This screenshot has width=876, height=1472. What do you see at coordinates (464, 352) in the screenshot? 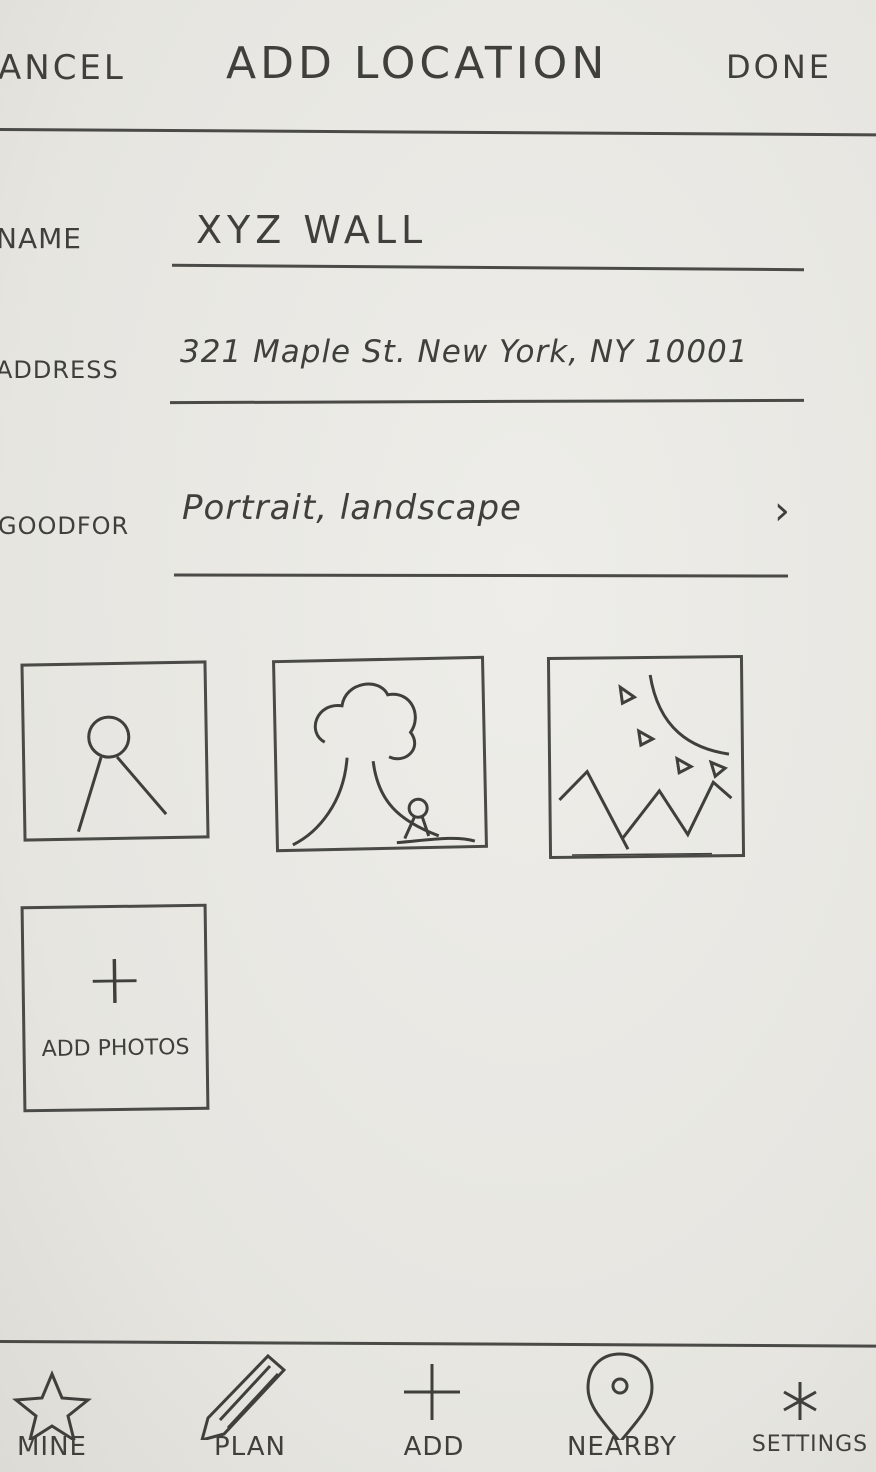
I see `address-field: 321 Maple St. New York, NY 10001` at bounding box center [464, 352].